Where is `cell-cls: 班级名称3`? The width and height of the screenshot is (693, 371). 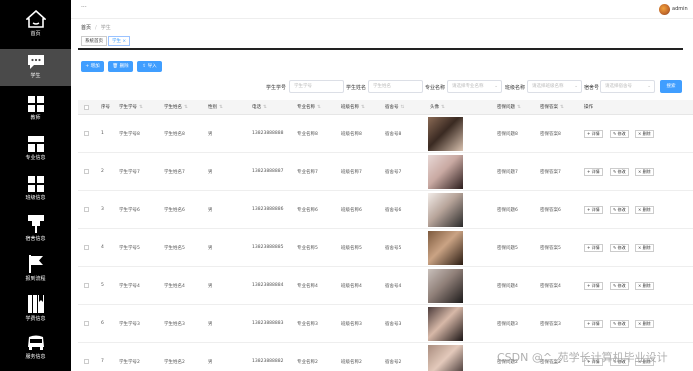 cell-cls: 班级名称3 is located at coordinates (351, 324).